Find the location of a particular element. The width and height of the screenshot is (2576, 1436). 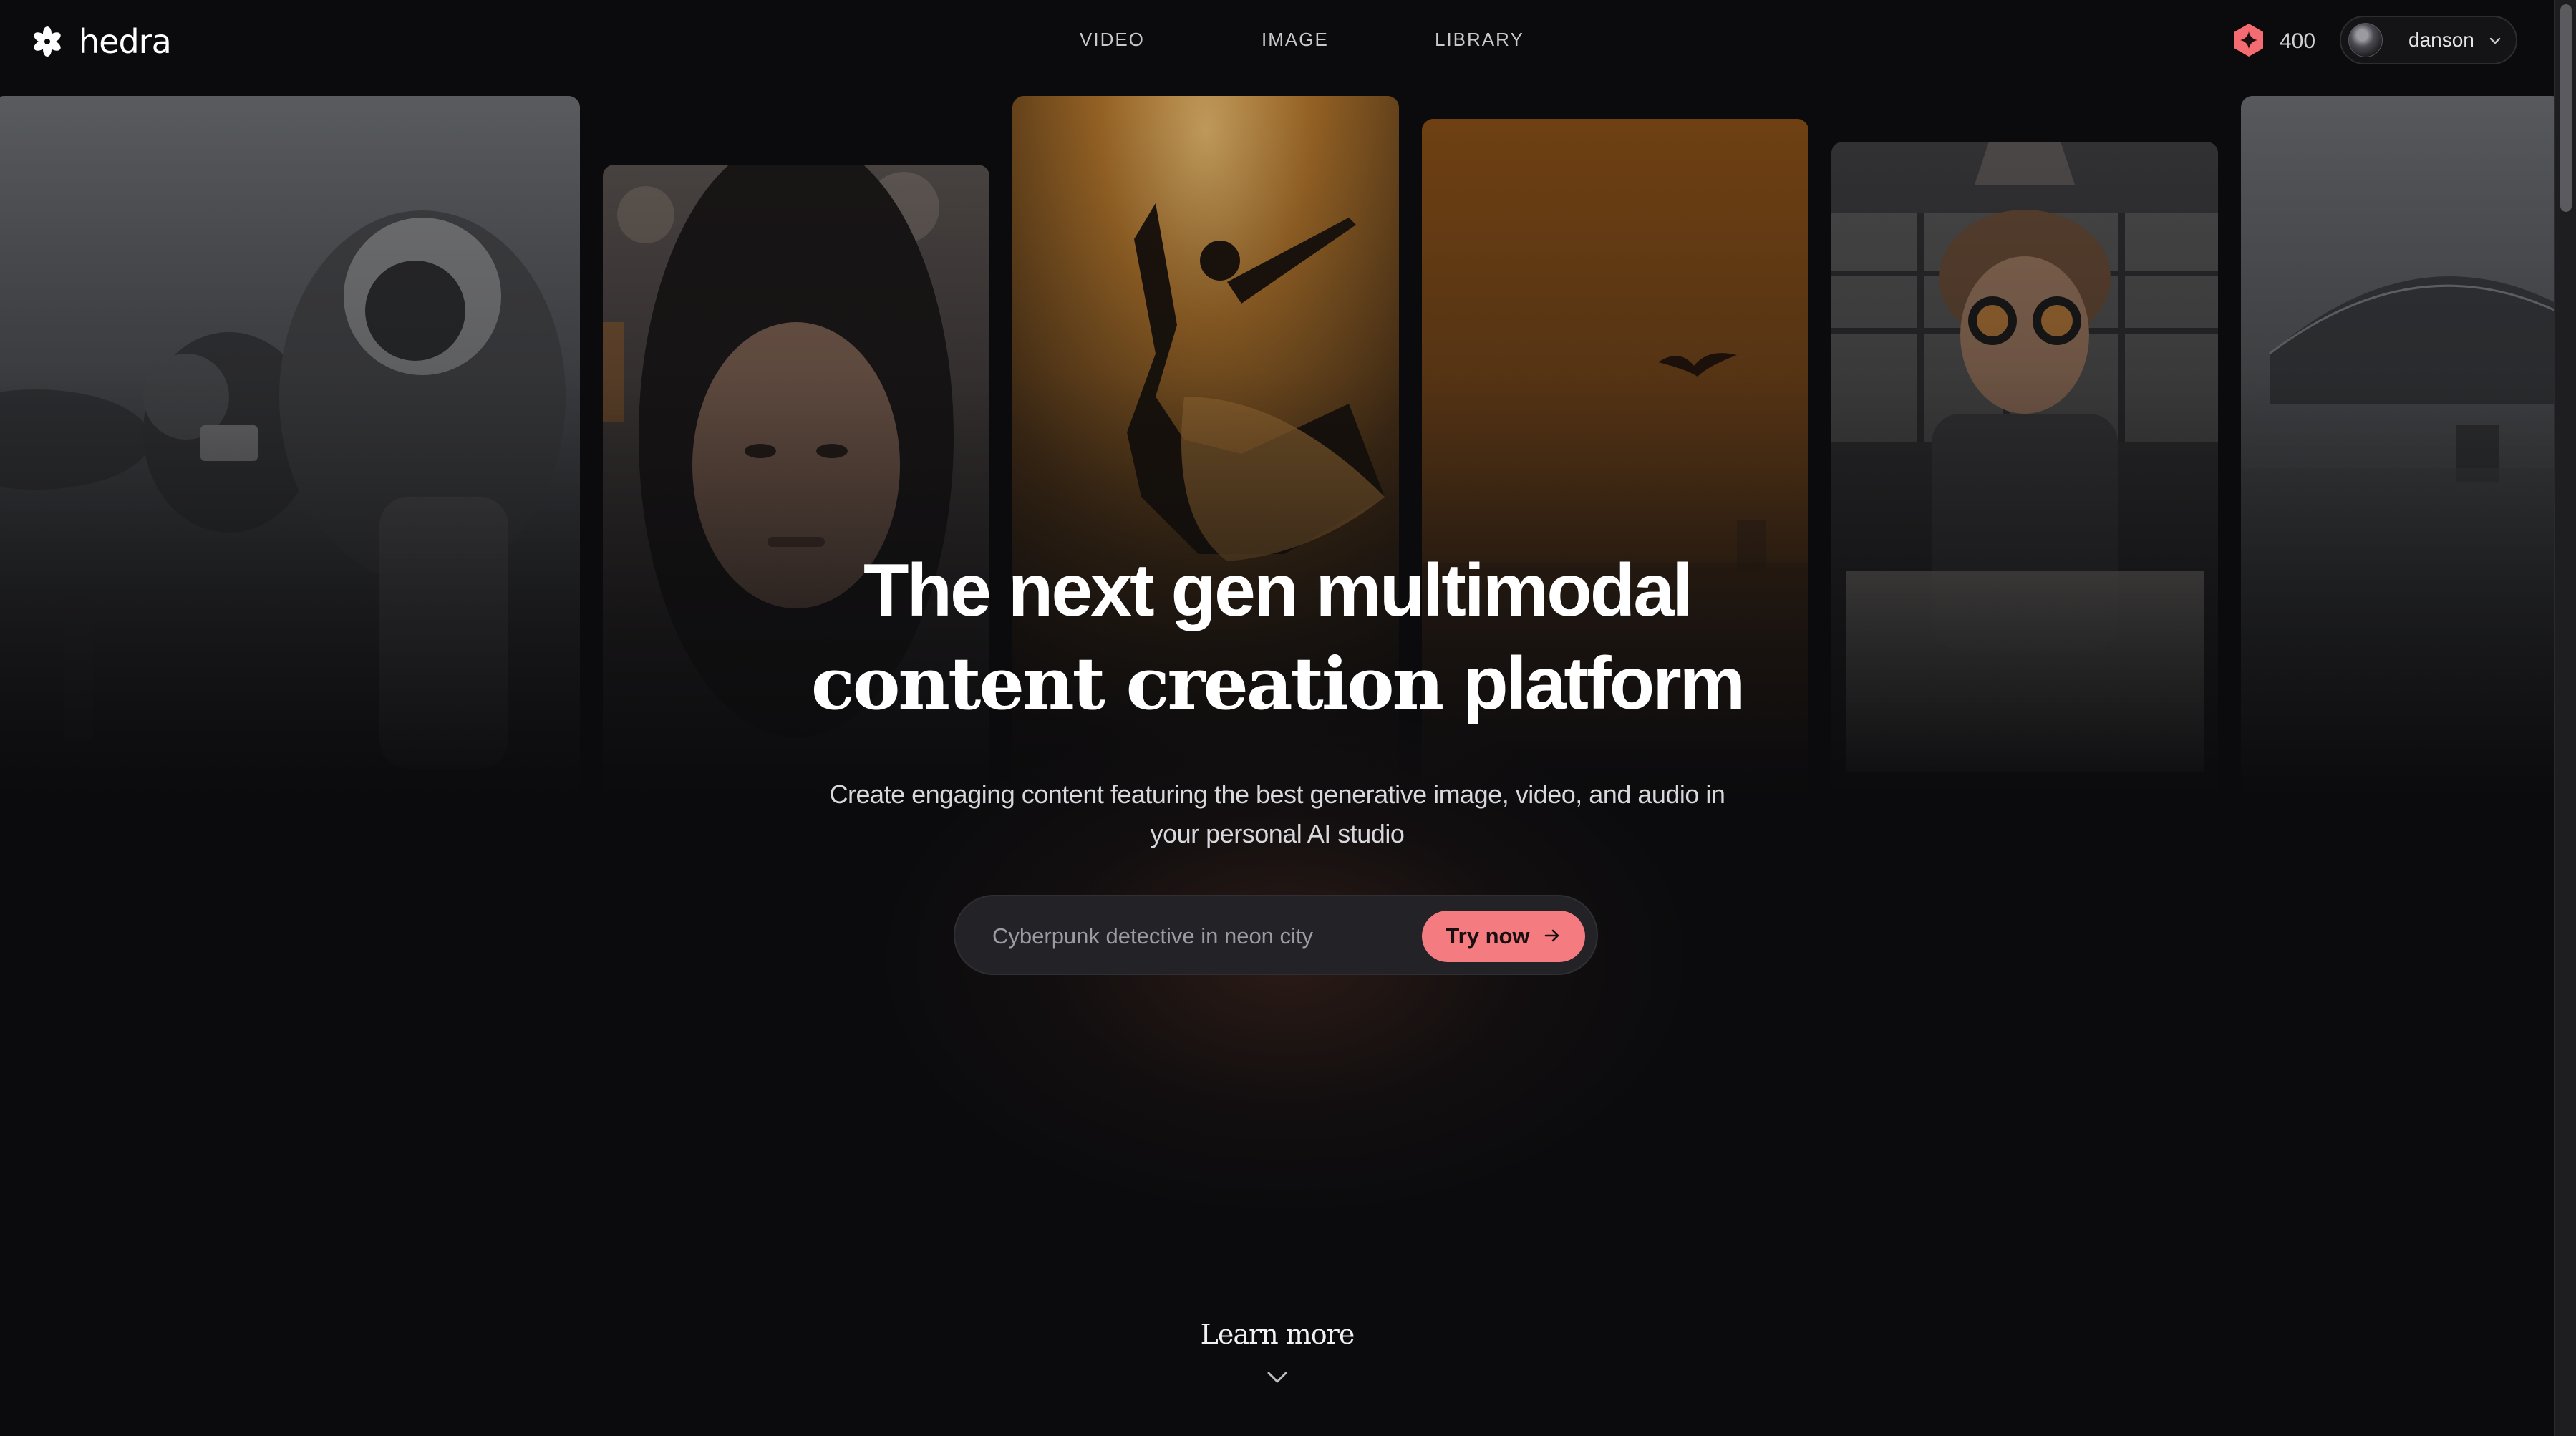

headline-line-1: The next gen multimodal is located at coordinates (1278, 590).